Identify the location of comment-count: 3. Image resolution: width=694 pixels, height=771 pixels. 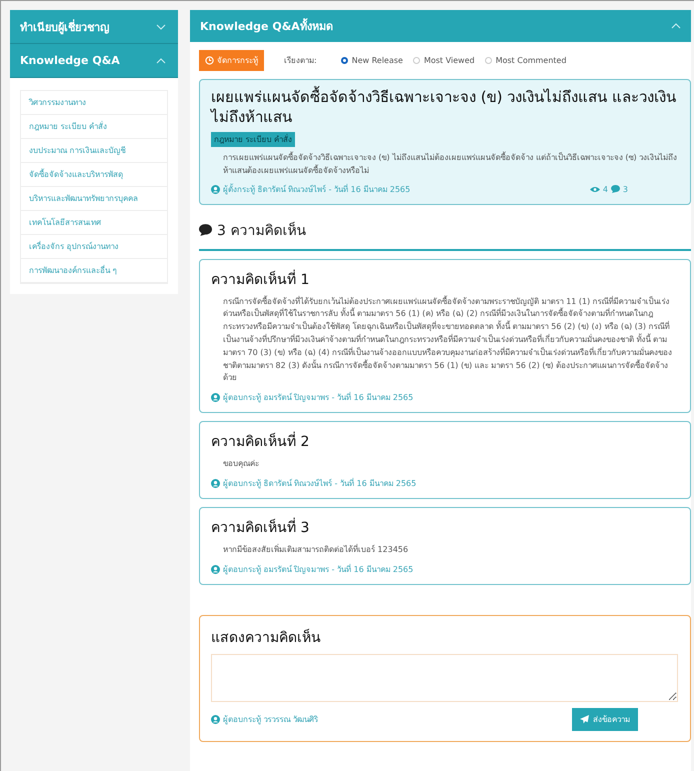
(625, 189).